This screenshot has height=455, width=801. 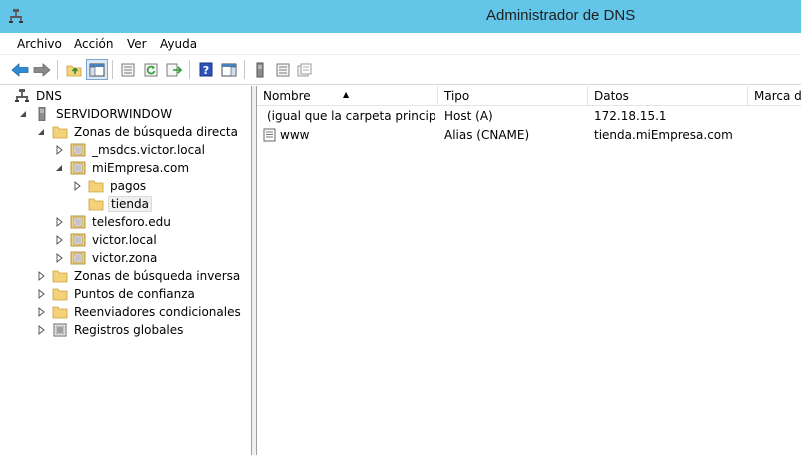 What do you see at coordinates (400, 44) in the screenshot?
I see `menu-bar: Archivo Acción Ver Ayuda` at bounding box center [400, 44].